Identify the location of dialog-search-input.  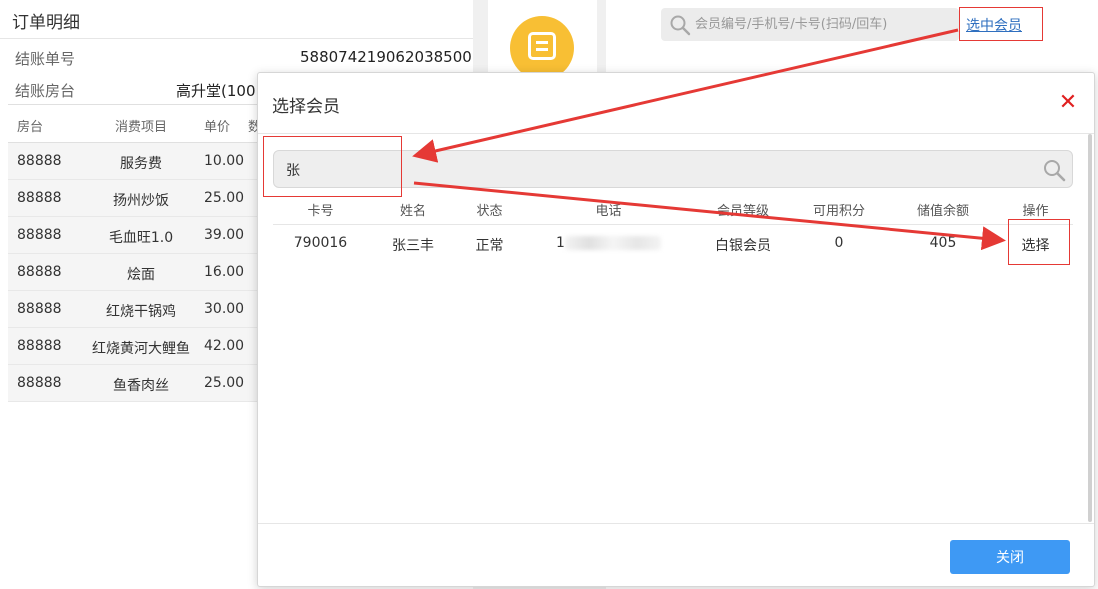
(656, 170).